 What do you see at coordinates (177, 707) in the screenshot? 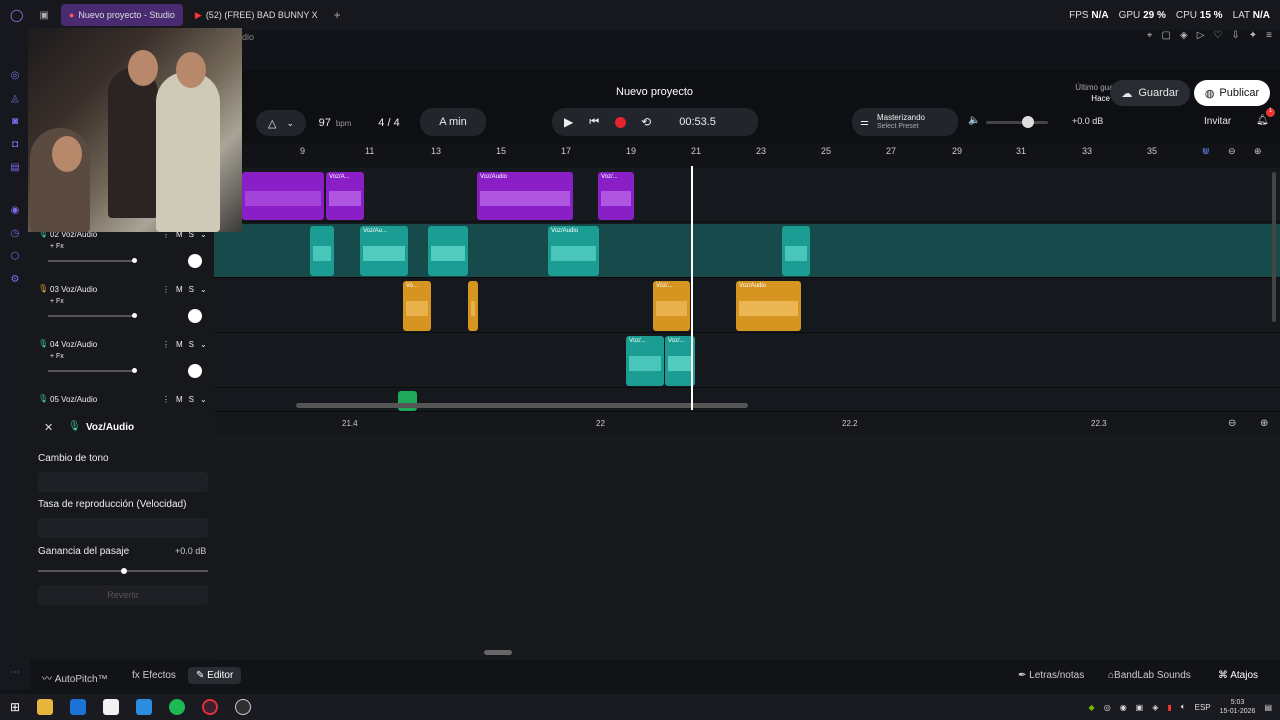
I see `spotify-icon` at bounding box center [177, 707].